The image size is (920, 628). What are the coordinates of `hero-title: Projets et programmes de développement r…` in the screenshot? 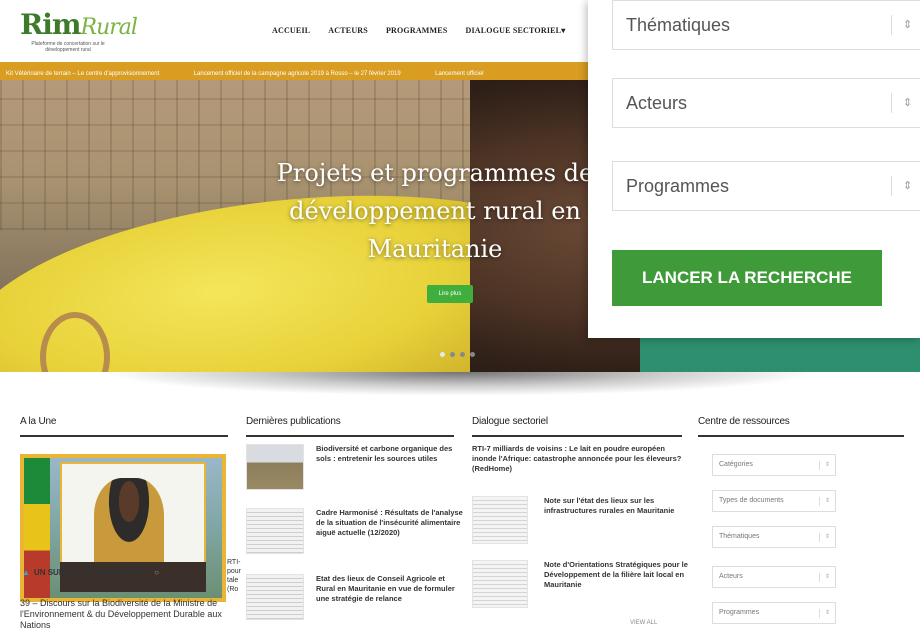 It's located at (435, 211).